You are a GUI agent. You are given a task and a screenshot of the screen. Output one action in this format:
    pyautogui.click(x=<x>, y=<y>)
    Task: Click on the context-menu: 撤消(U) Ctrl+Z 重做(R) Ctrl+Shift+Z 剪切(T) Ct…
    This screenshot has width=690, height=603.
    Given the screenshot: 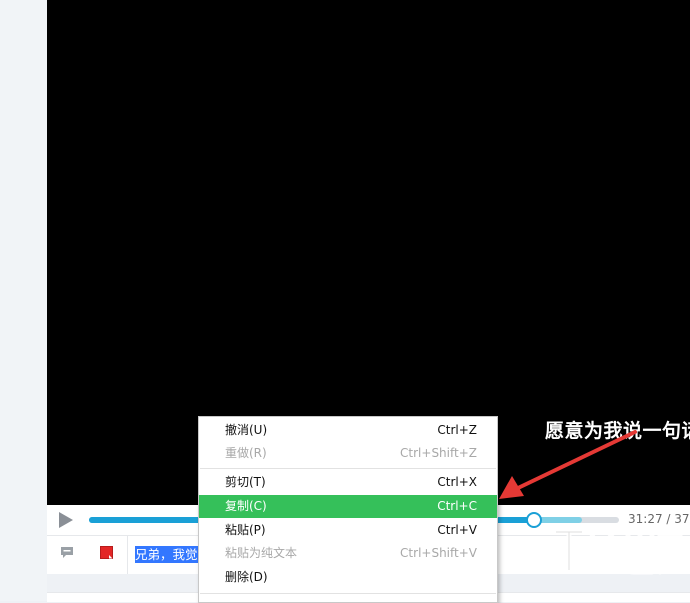 What is the action you would take?
    pyautogui.click(x=348, y=509)
    